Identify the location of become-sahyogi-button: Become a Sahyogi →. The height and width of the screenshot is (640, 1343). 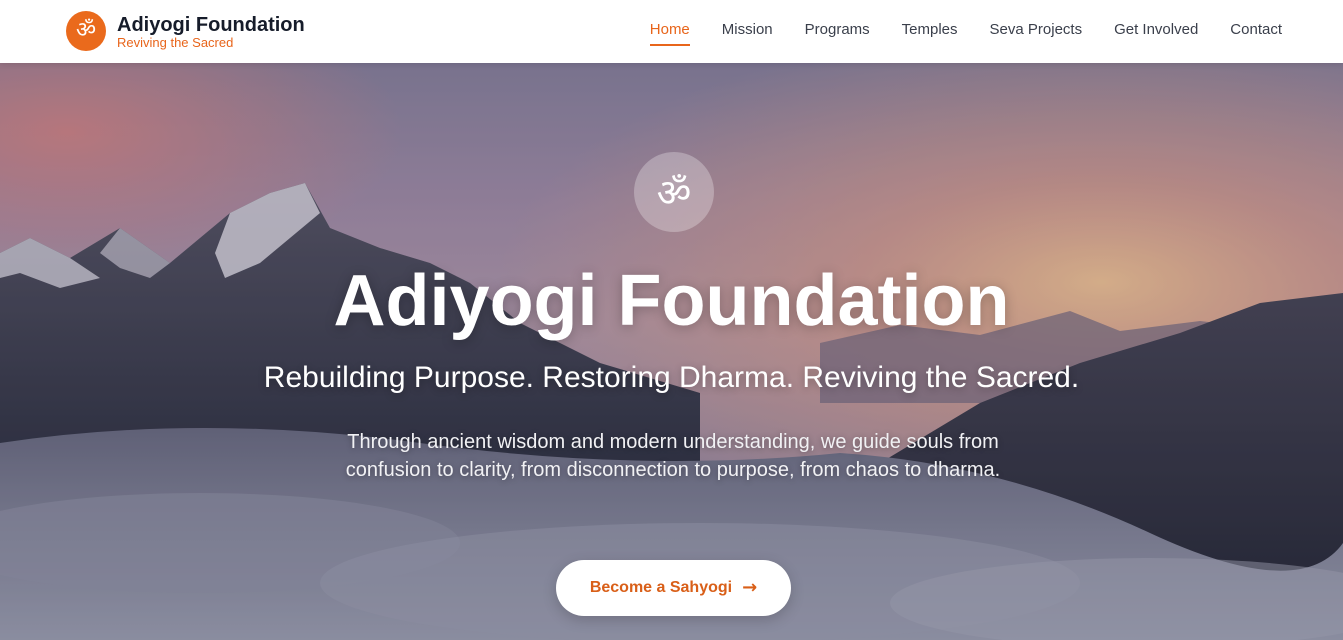
(673, 588).